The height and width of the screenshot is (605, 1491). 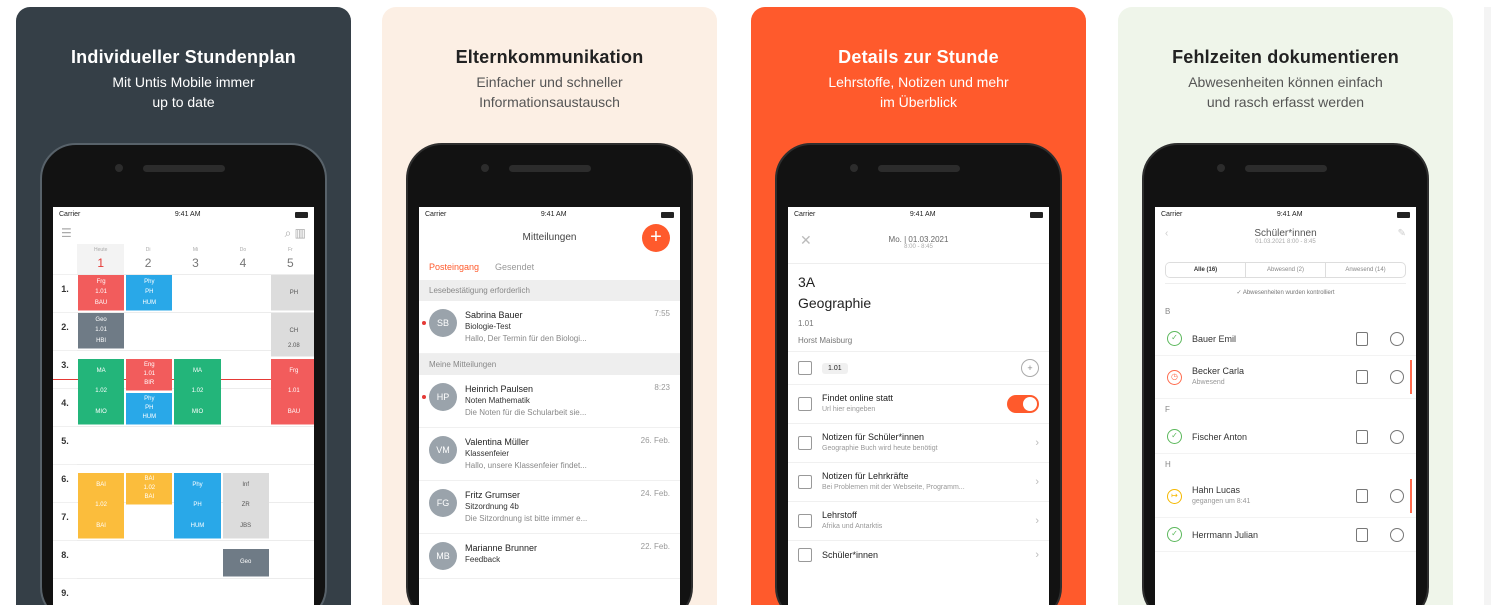 What do you see at coordinates (1285, 168) in the screenshot?
I see `speaker-grille` at bounding box center [1285, 168].